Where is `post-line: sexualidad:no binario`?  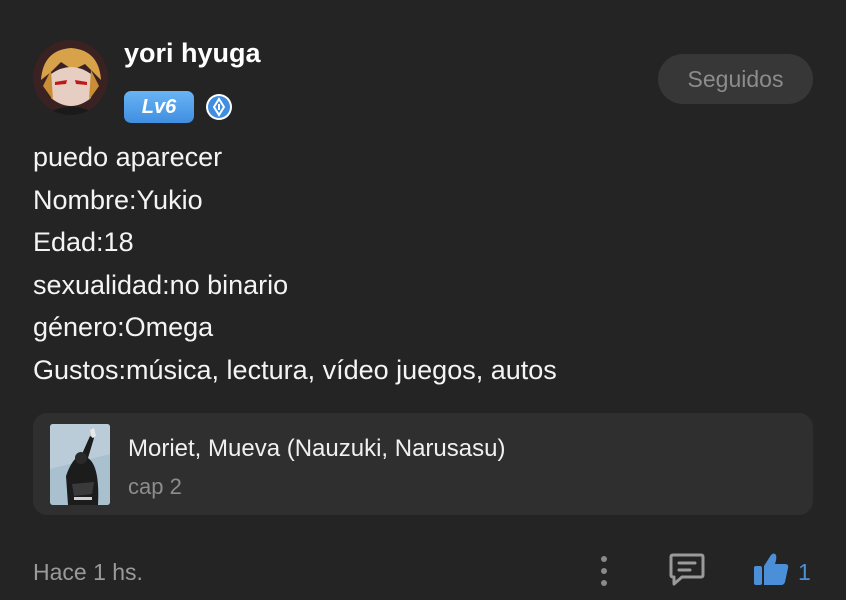 post-line: sexualidad:no binario is located at coordinates (161, 284).